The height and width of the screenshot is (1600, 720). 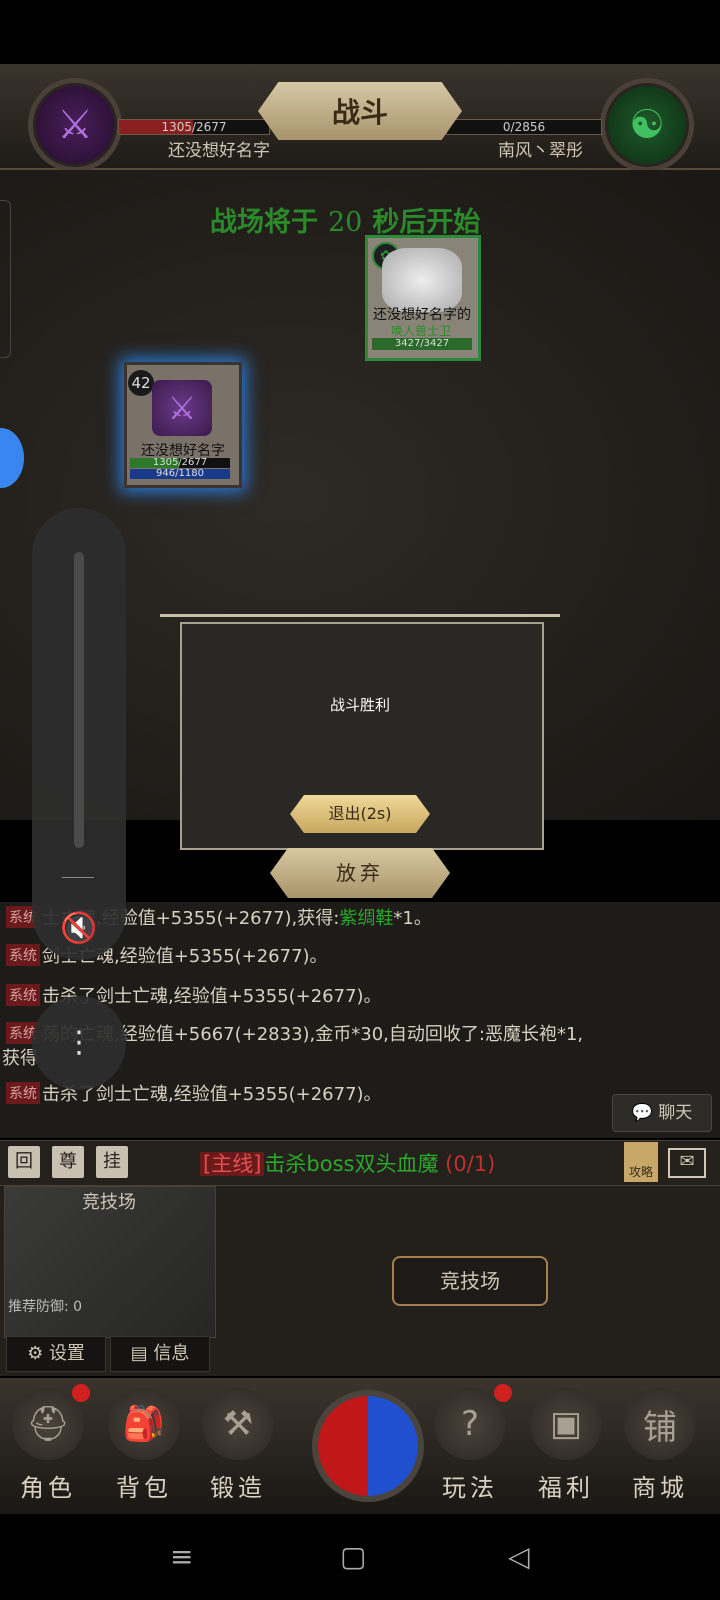 I want to click on minimap-title: 竞技场, so click(x=109, y=1202).